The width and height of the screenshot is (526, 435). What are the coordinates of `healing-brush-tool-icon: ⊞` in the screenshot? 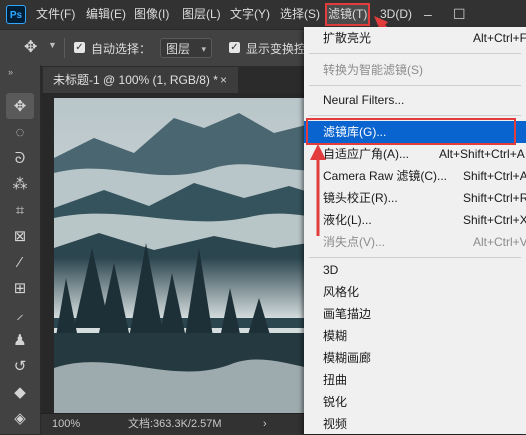 It's located at (20, 288).